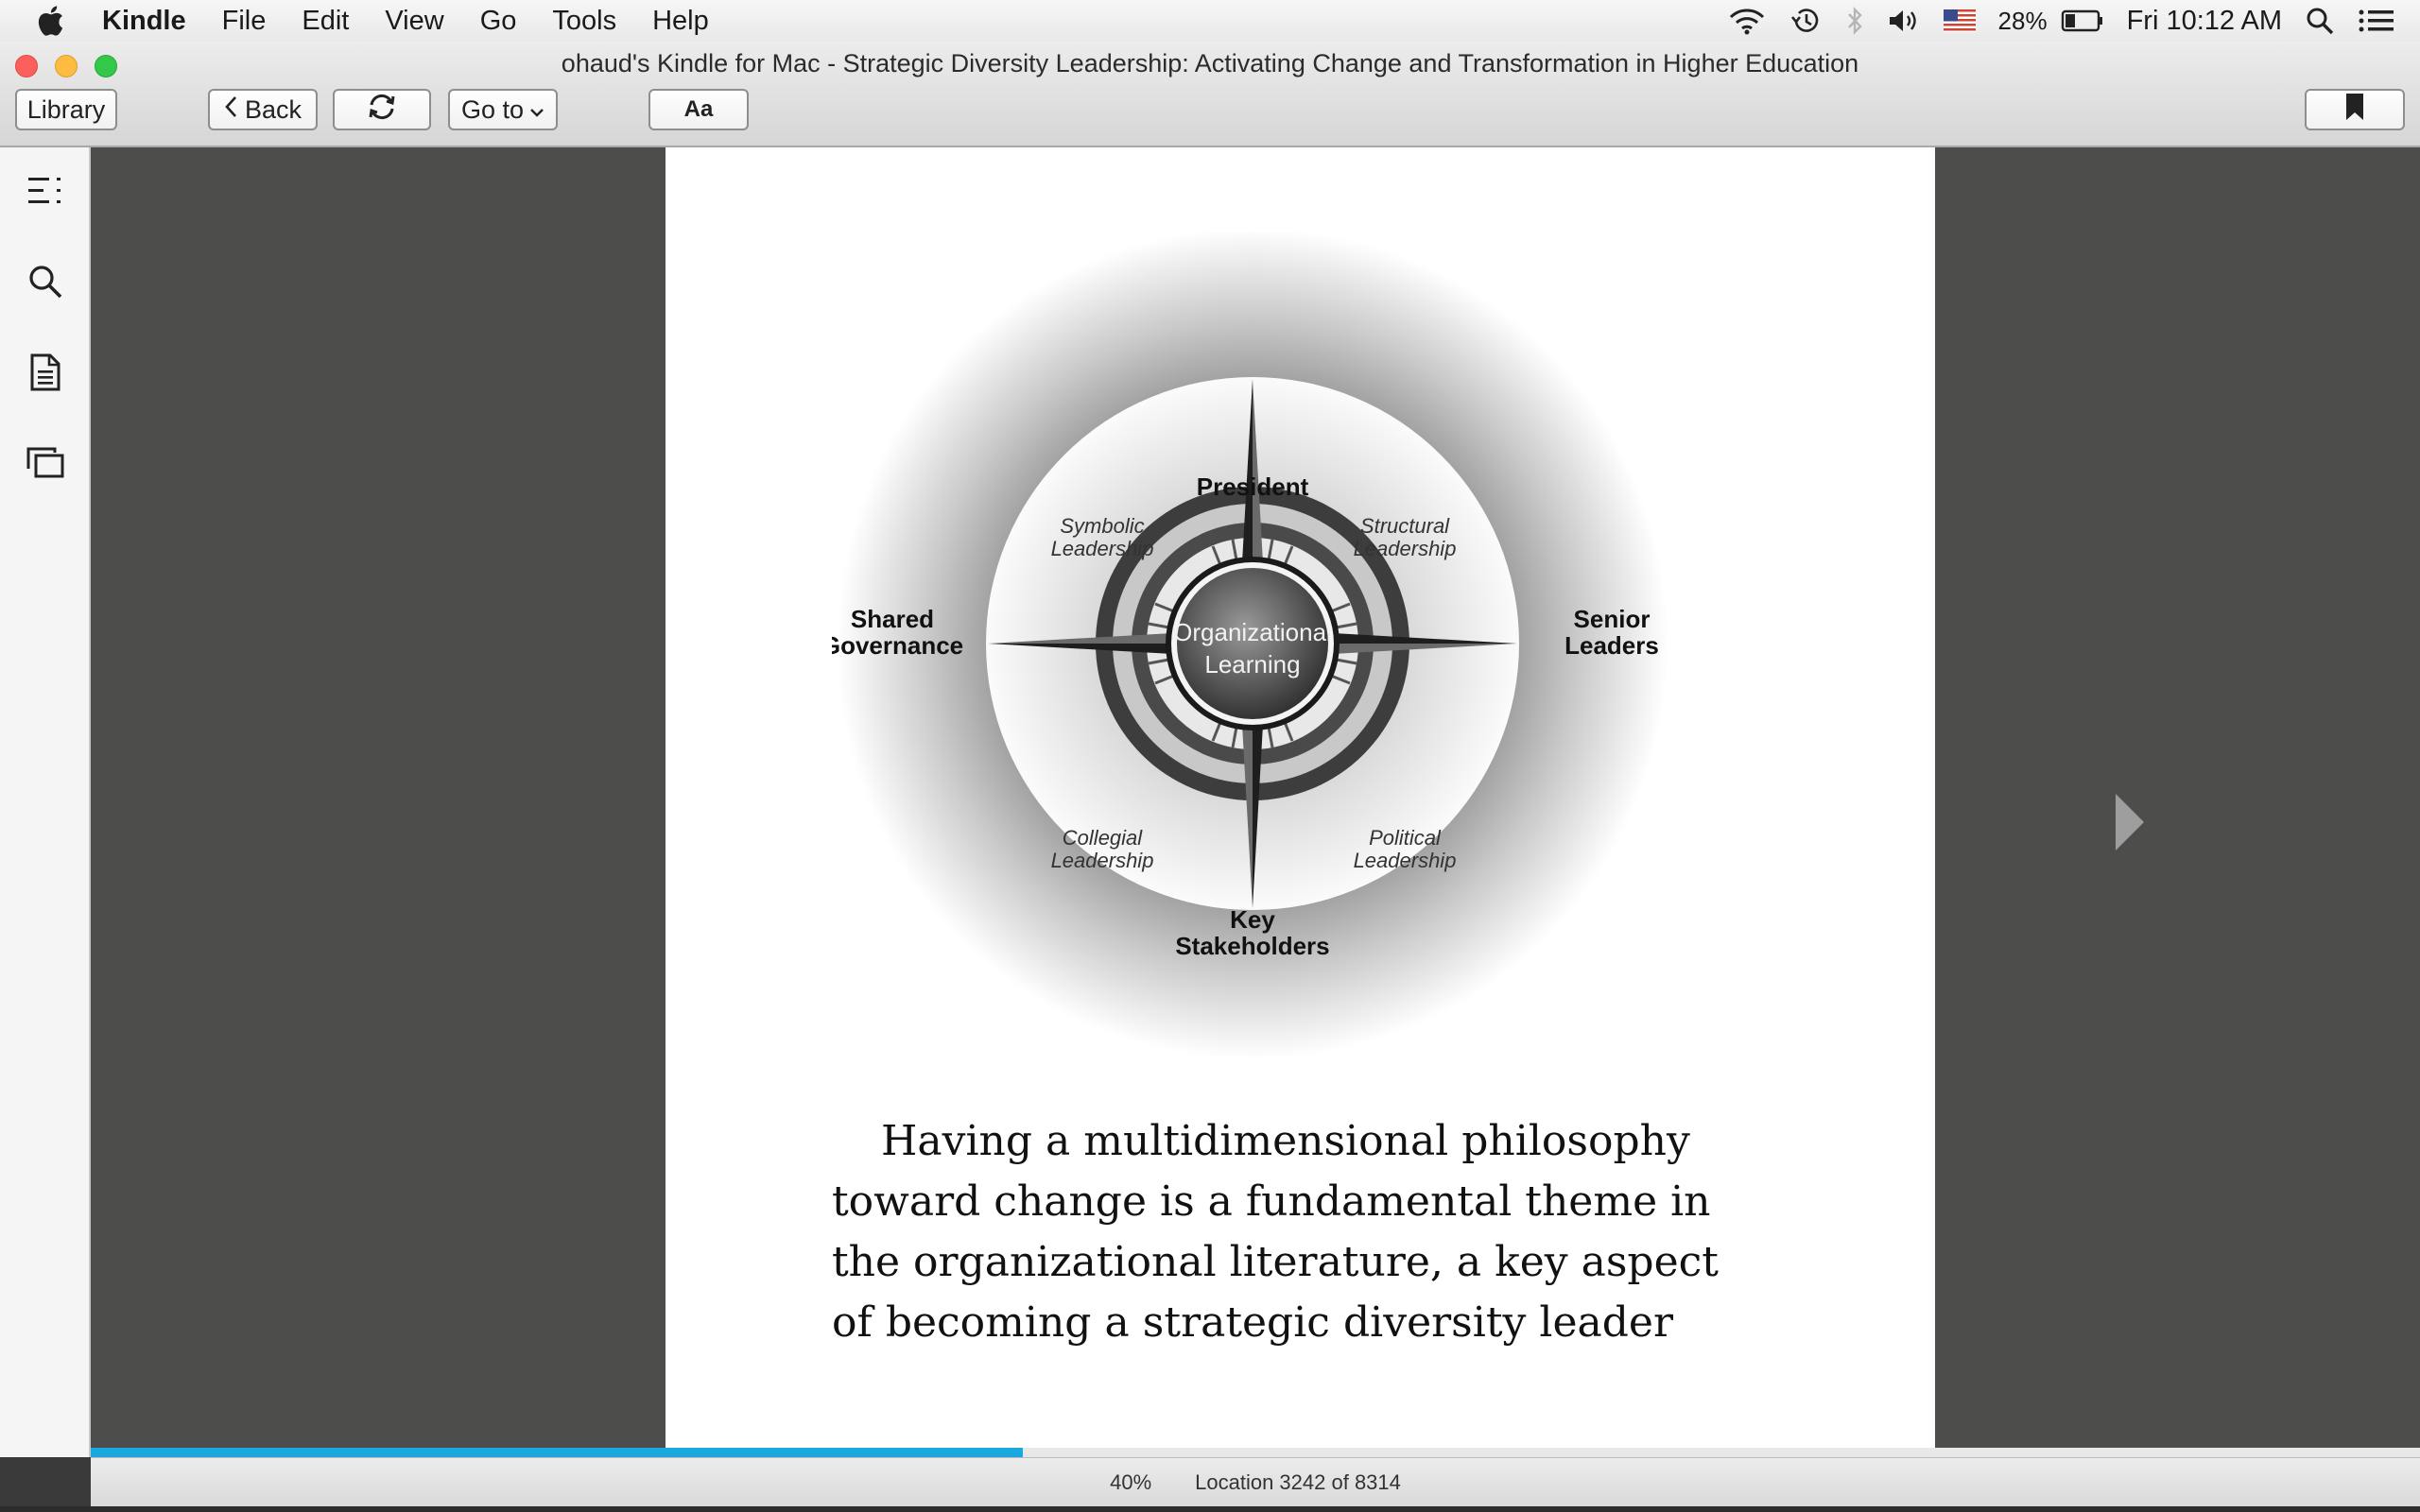  What do you see at coordinates (2130, 824) in the screenshot?
I see `next-page-arrow-icon` at bounding box center [2130, 824].